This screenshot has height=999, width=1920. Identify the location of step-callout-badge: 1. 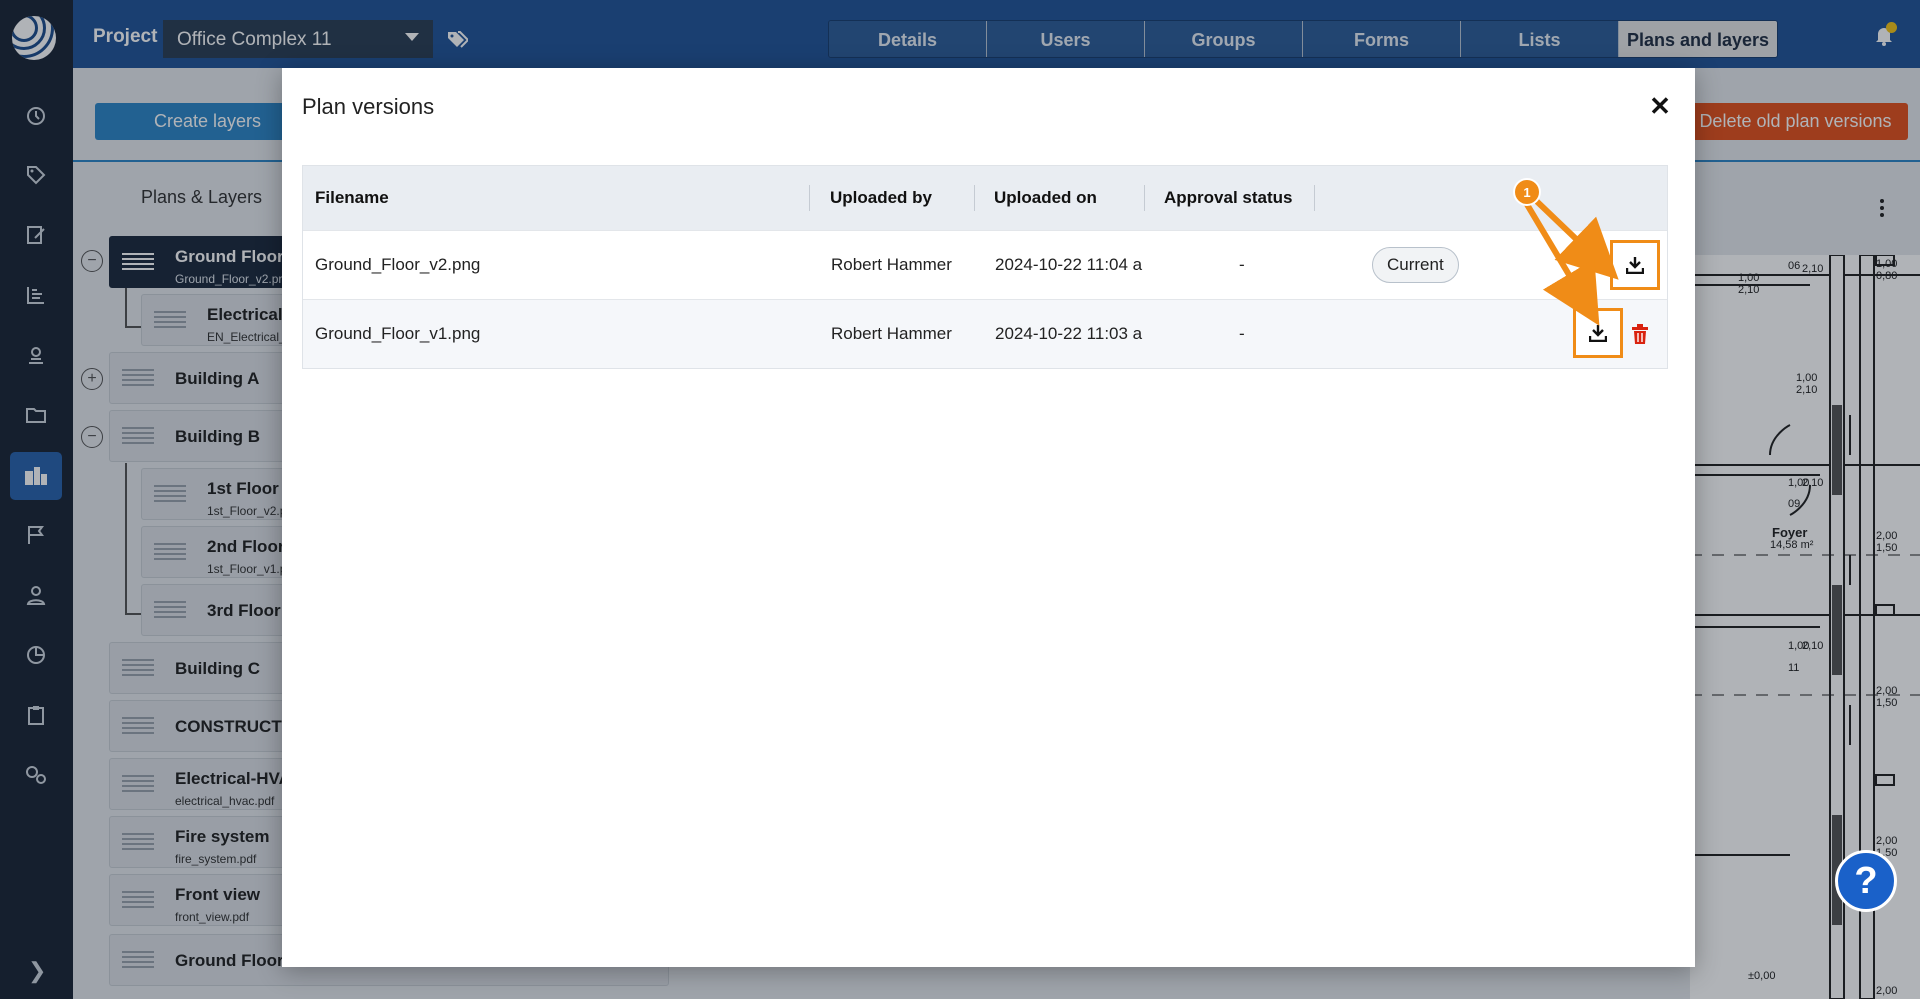
(1527, 192).